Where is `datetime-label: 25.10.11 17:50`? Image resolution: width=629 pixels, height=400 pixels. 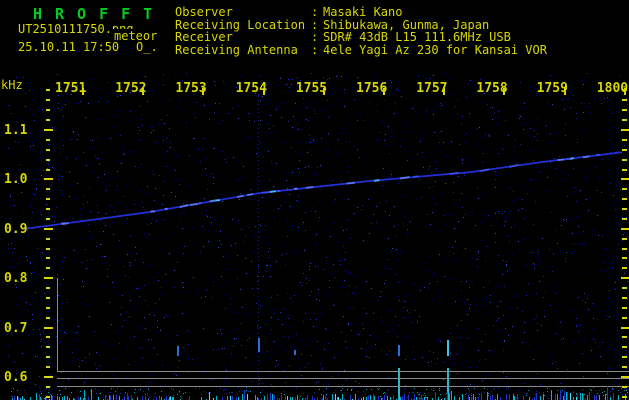 datetime-label: 25.10.11 17:50 is located at coordinates (69, 47).